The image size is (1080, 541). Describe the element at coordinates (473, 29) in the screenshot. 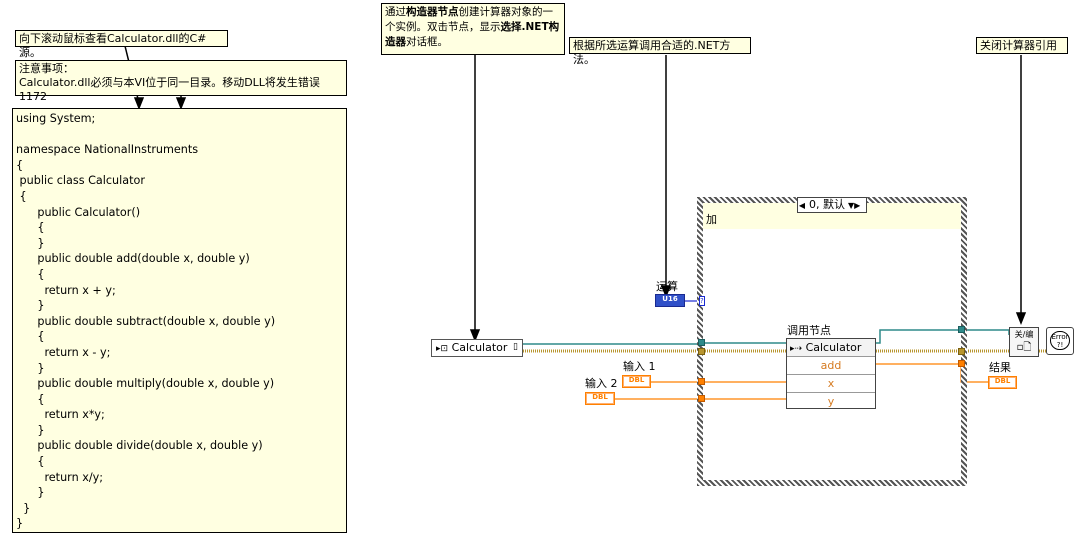

I see `constructor-note: 通过构造器节点创建计算器对象的一个实例。双击节点，显示选择.NET构造器对话框。` at that location.